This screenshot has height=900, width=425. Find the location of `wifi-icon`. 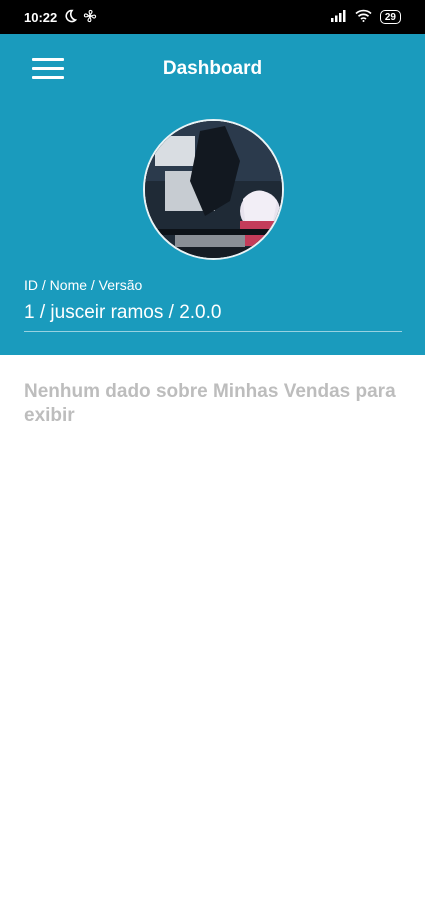

wifi-icon is located at coordinates (363, 17).